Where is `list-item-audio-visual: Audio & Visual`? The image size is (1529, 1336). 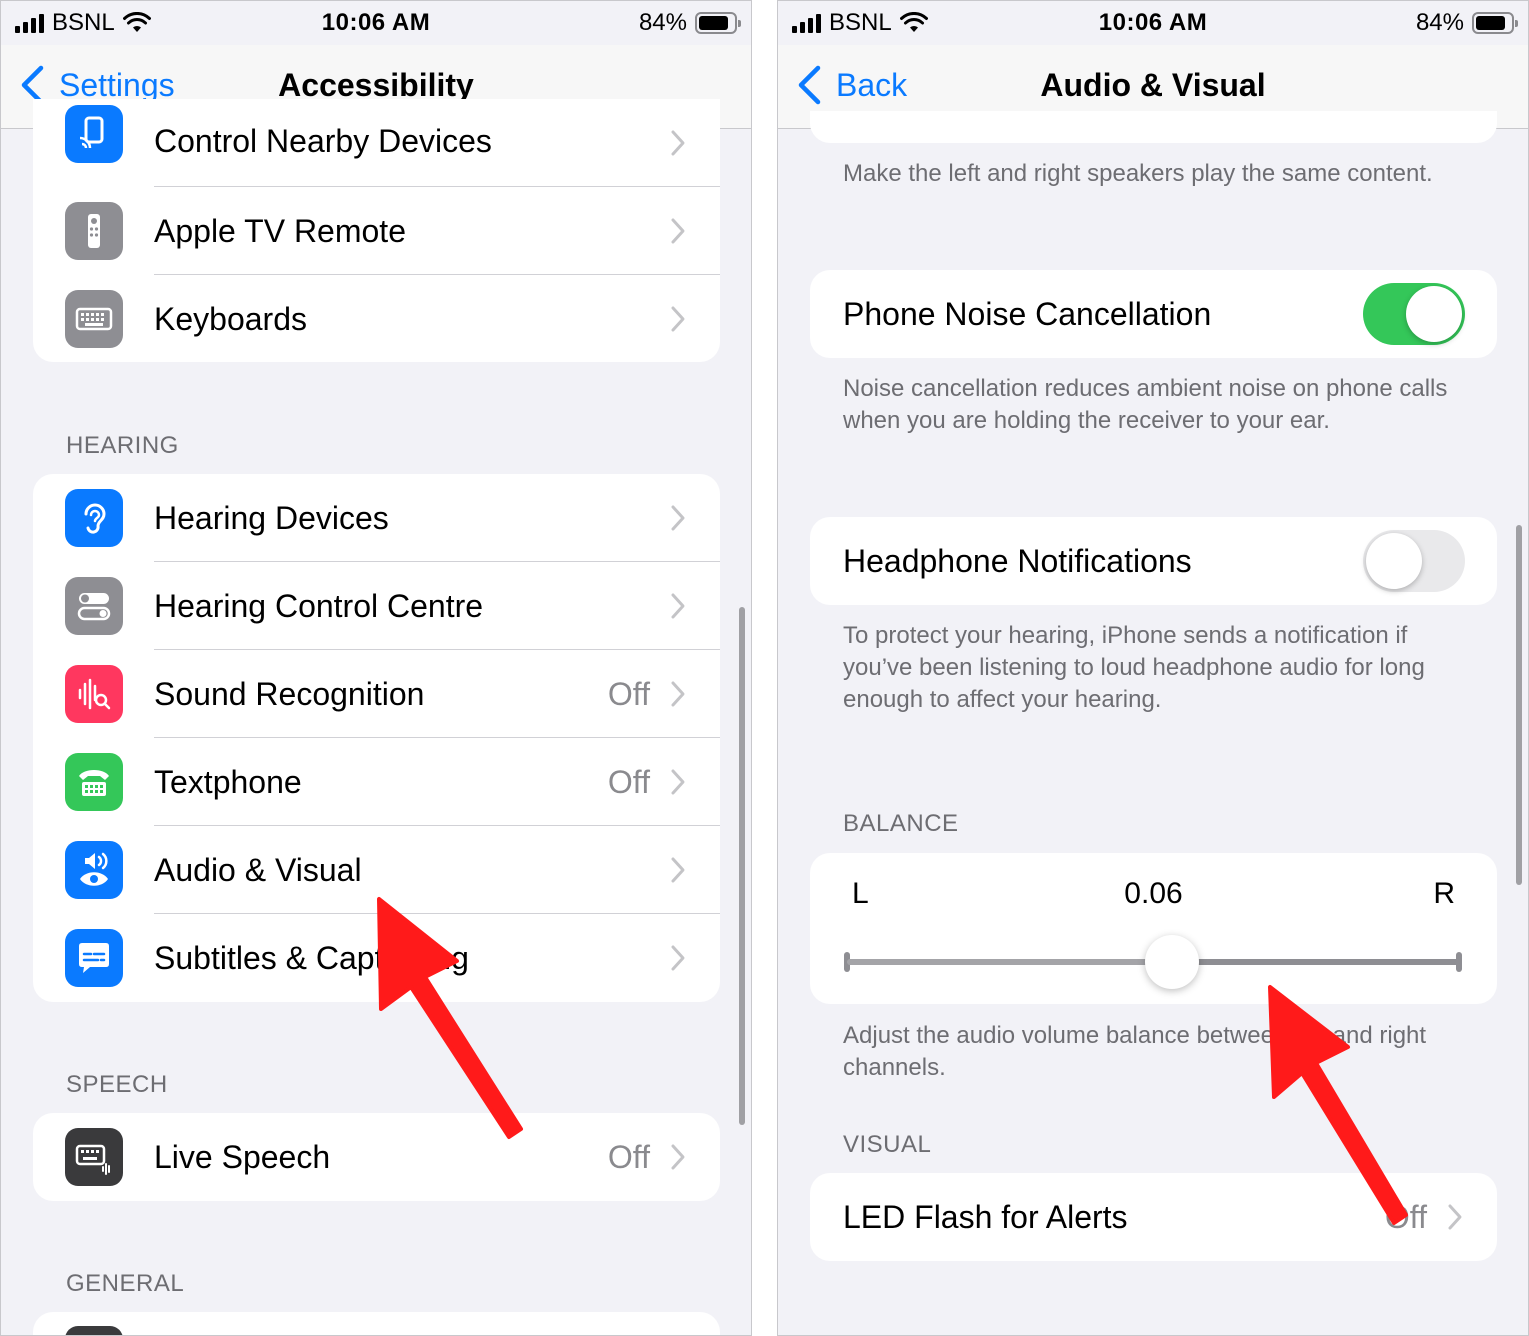
list-item-audio-visual: Audio & Visual is located at coordinates (376, 870).